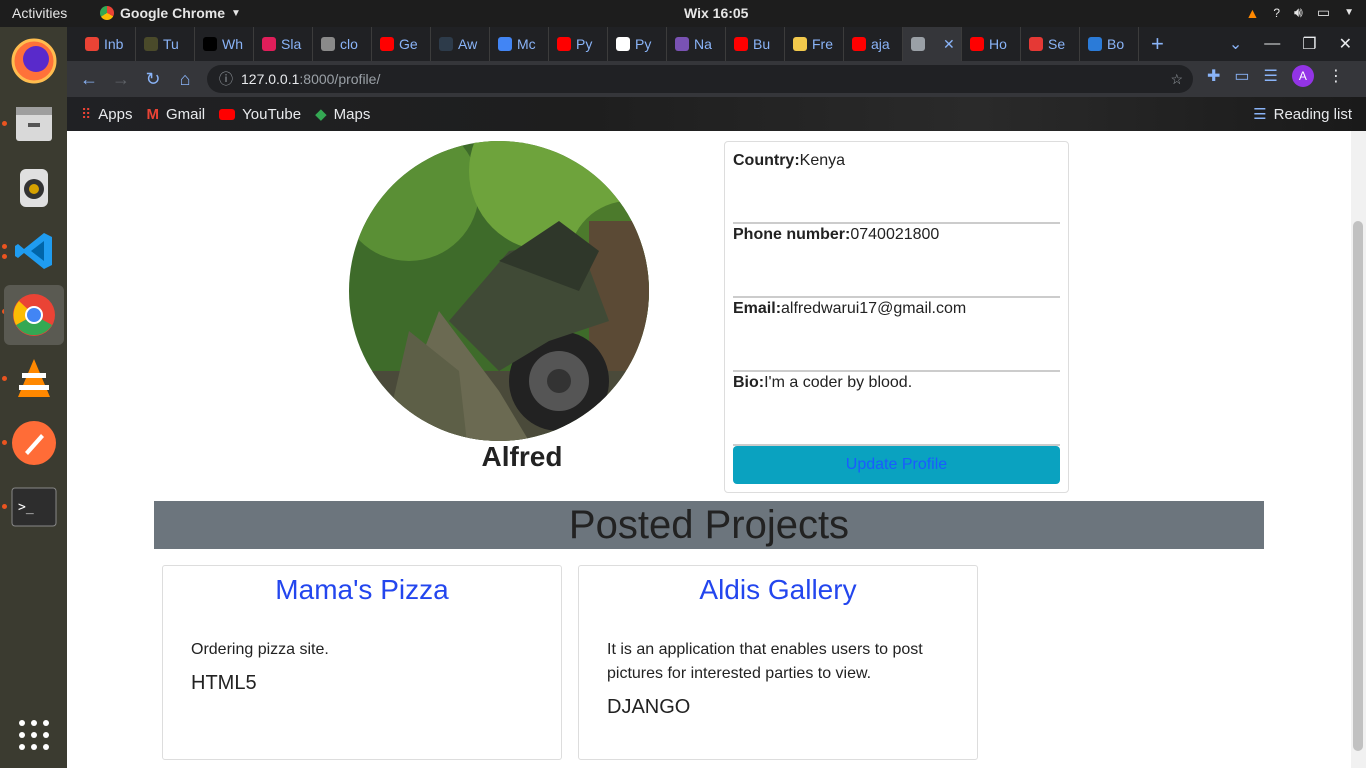 The width and height of the screenshot is (1366, 768). I want to click on bookmark-youtube: YouTube, so click(260, 114).